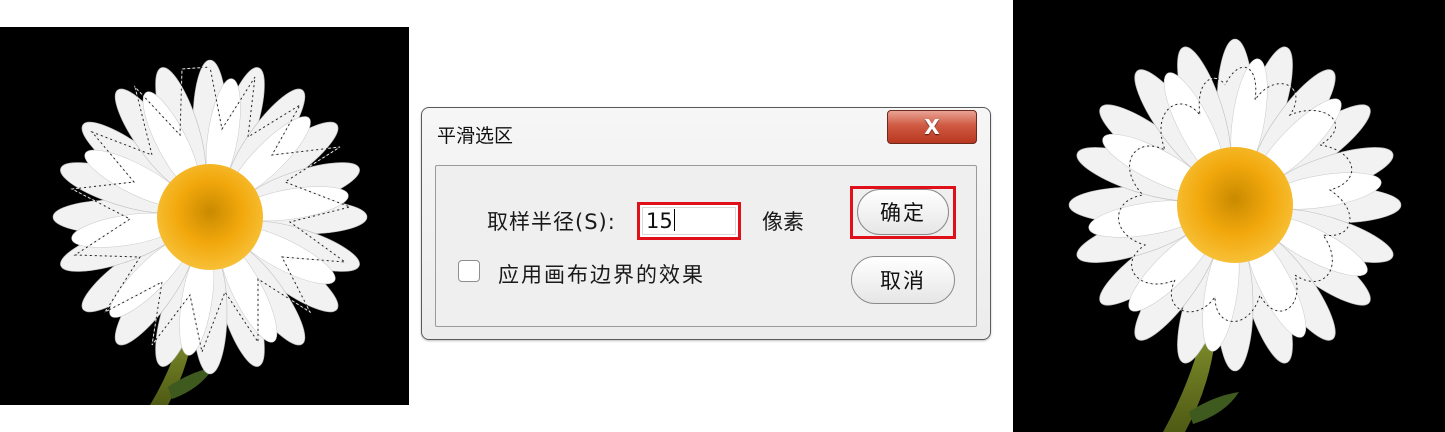 This screenshot has height=432, width=1445. Describe the element at coordinates (903, 280) in the screenshot. I see `cancel-button: 取消` at that location.